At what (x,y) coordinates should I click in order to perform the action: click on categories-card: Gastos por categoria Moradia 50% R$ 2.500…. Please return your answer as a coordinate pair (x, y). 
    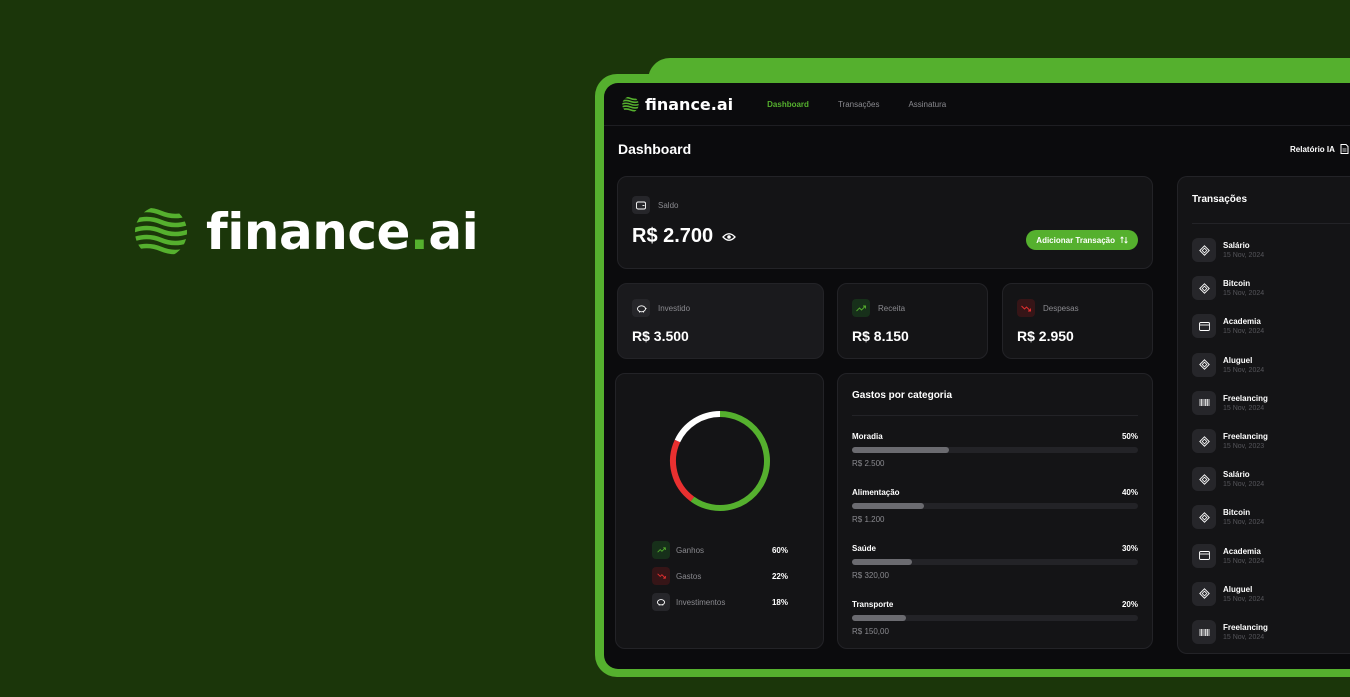
    Looking at the image, I should click on (995, 511).